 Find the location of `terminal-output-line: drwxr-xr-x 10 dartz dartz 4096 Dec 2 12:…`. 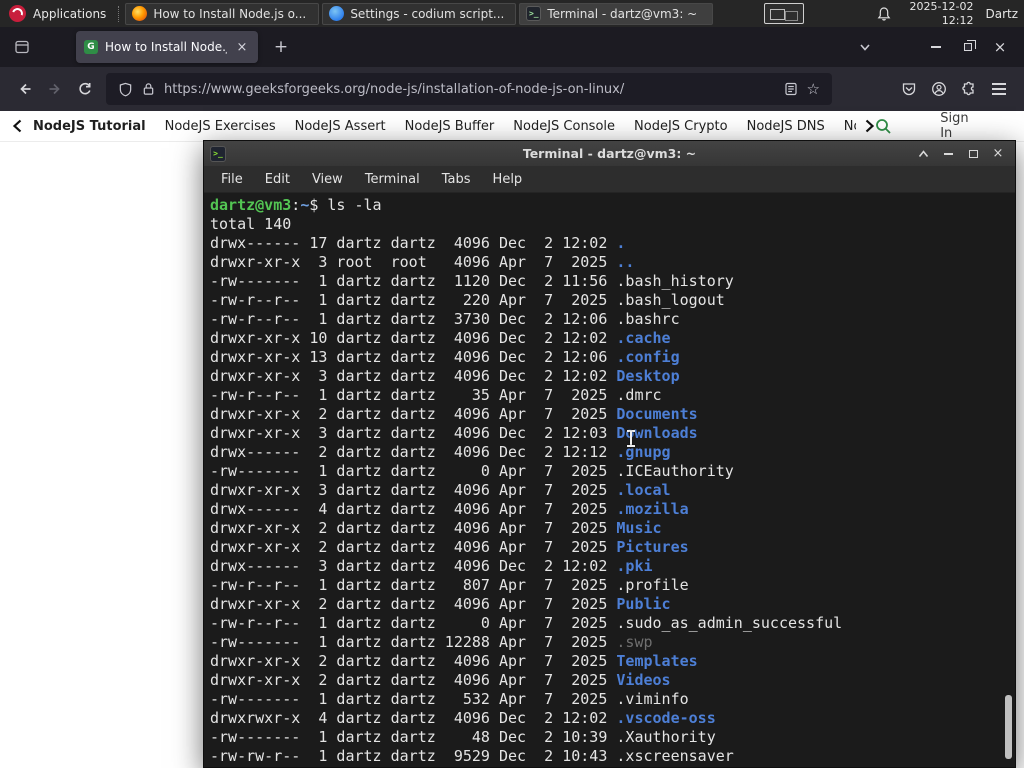

terminal-output-line: drwxr-xr-x 10 dartz dartz 4096 Dec 2 12:… is located at coordinates (609, 338).